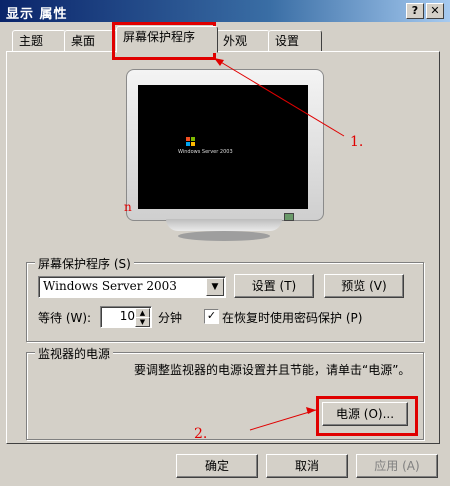  I want to click on step-2-label: 2., so click(201, 434).